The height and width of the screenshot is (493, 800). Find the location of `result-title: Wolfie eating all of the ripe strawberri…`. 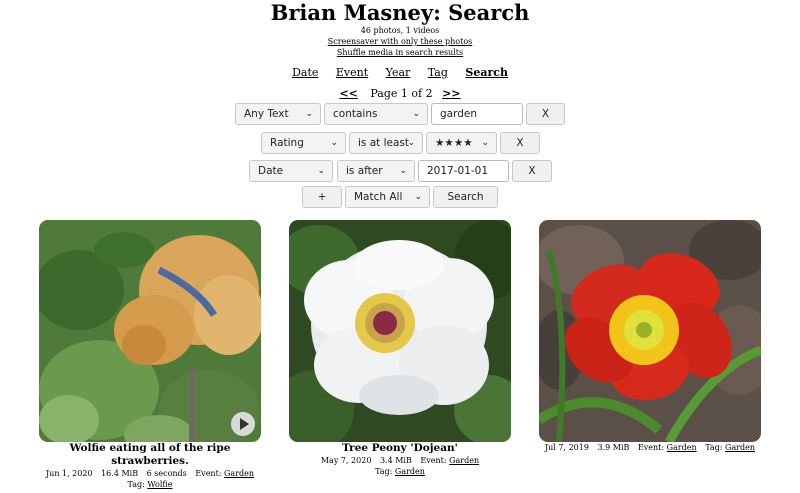

result-title: Wolfie eating all of the ripe strawberri… is located at coordinates (150, 454).